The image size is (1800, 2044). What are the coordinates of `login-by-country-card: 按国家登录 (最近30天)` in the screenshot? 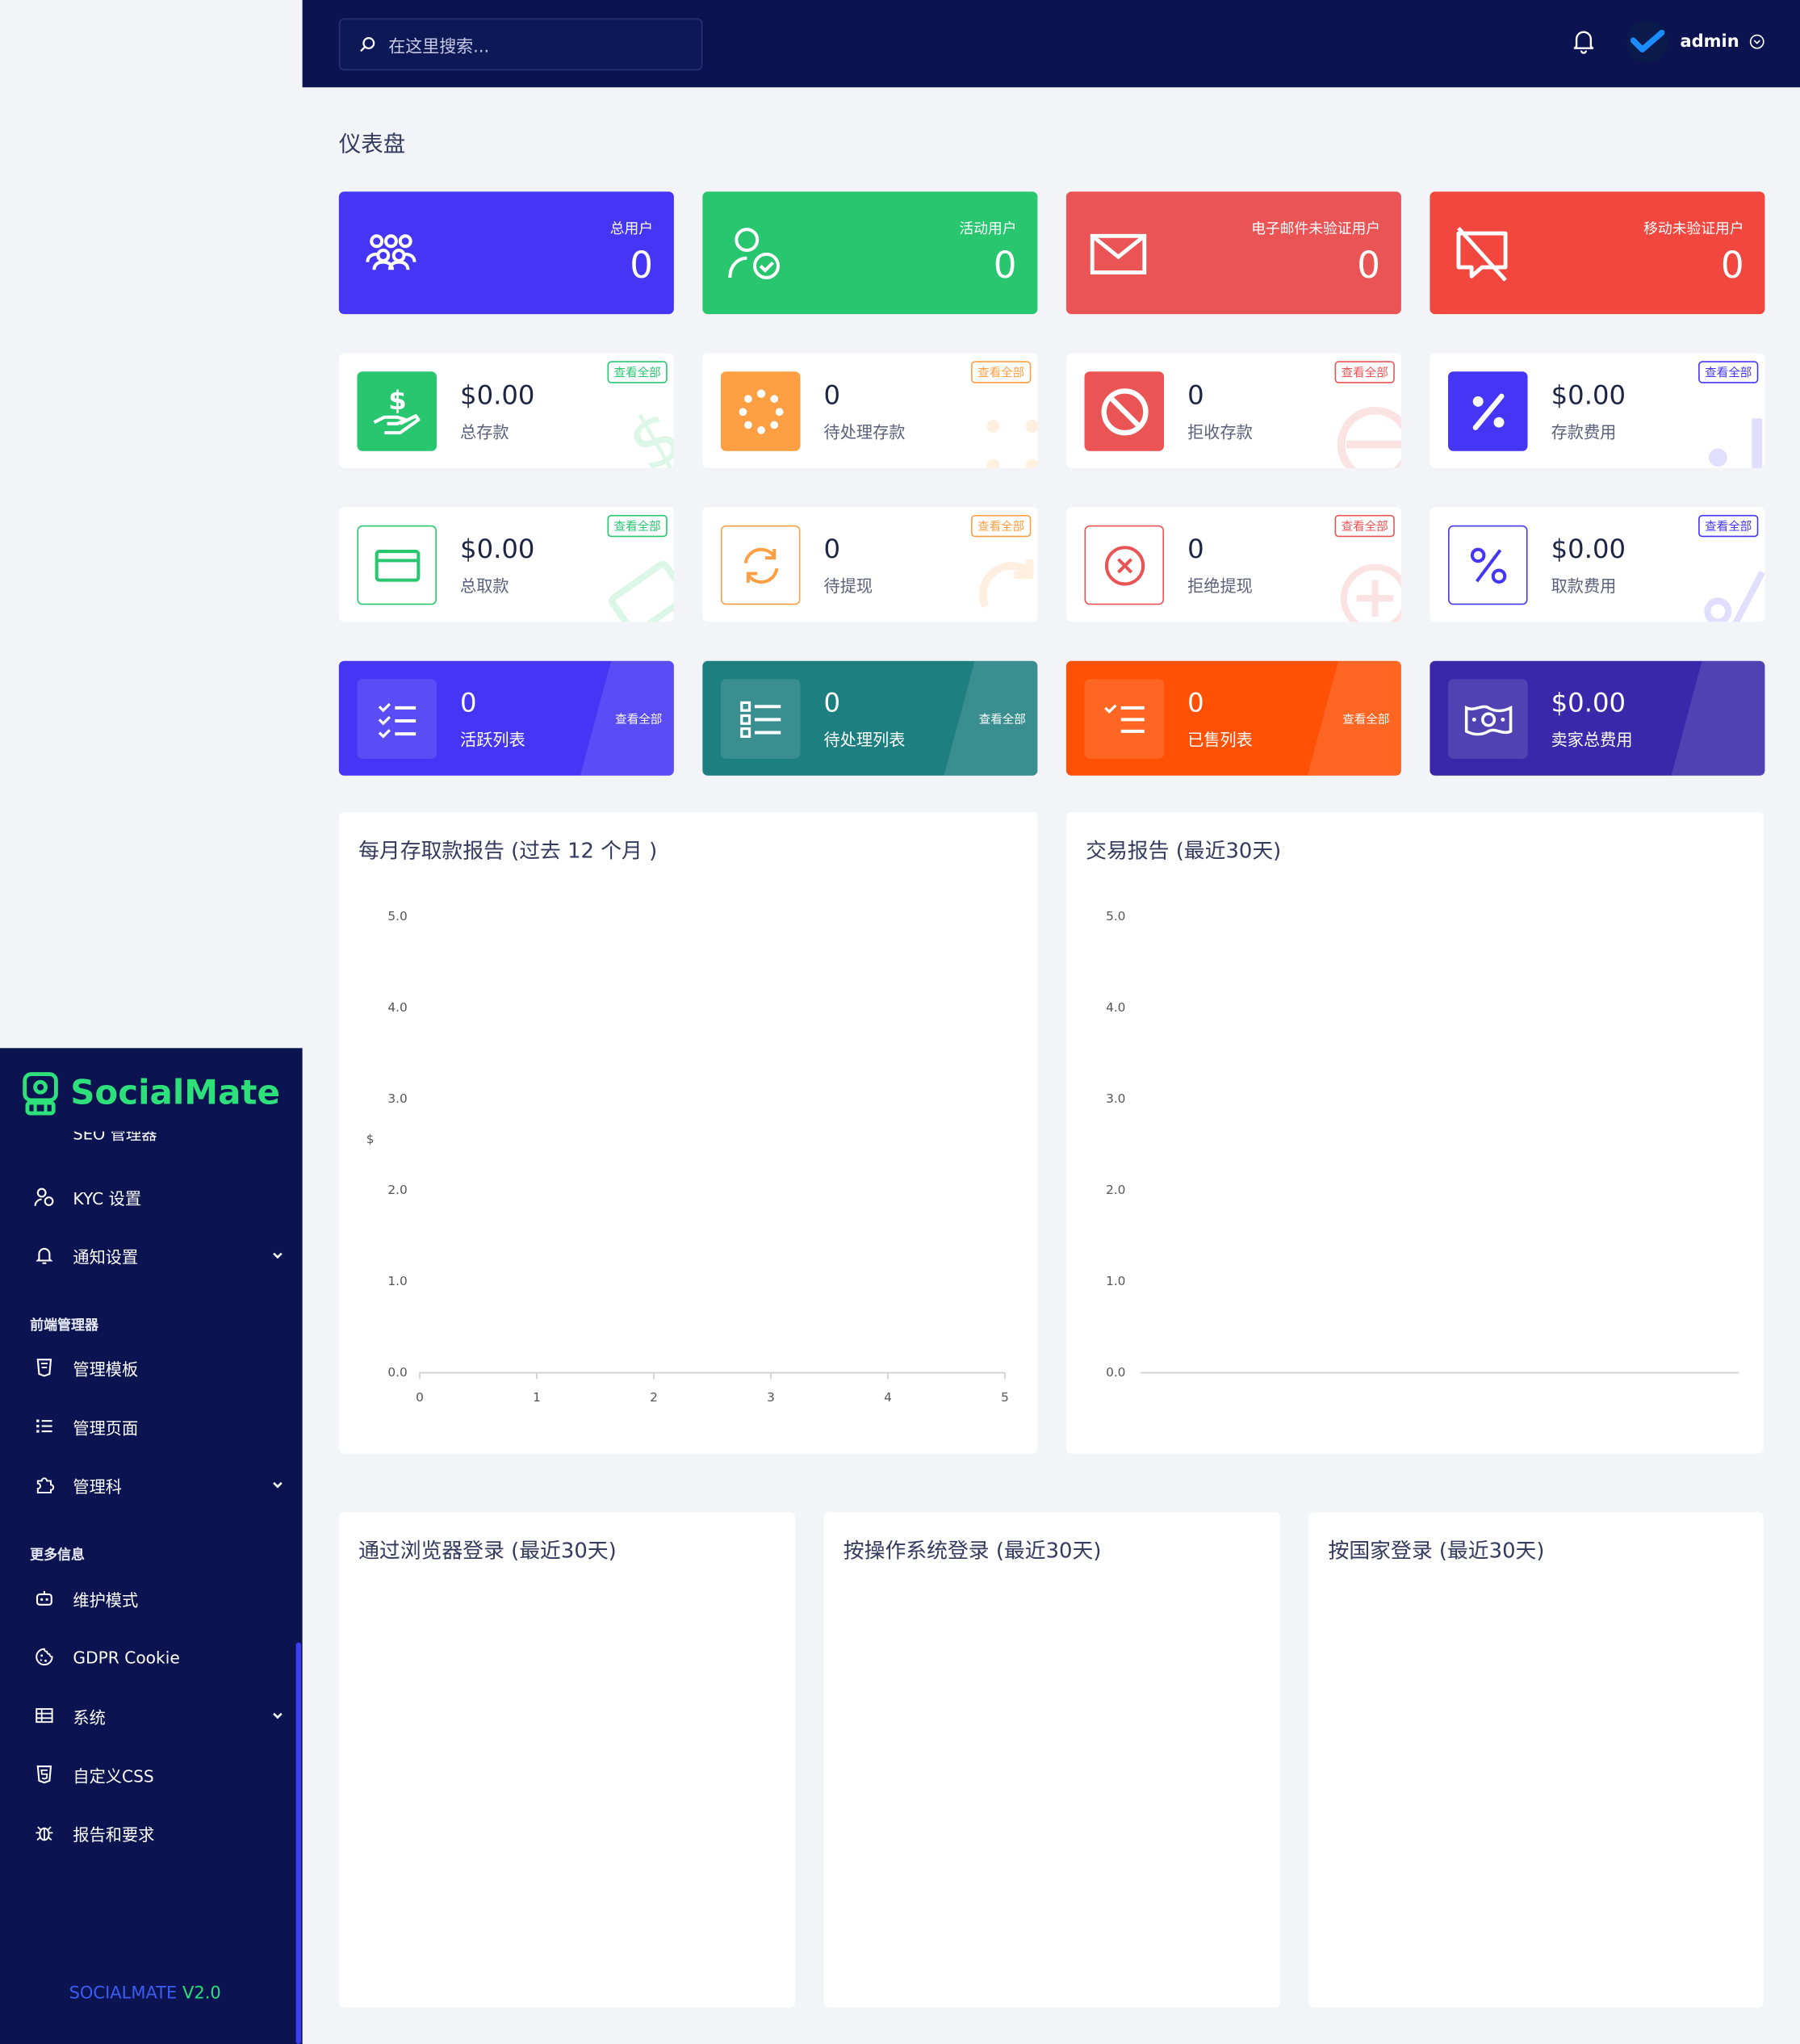 It's located at (1536, 1760).